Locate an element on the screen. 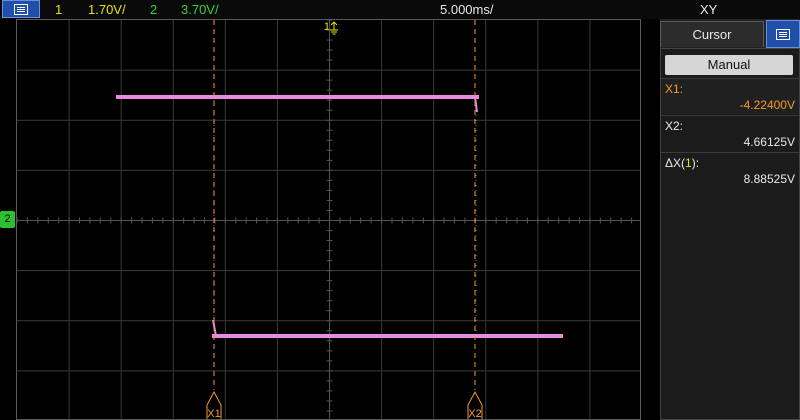 The height and width of the screenshot is (420, 800). channel-2-scale: 3.70V/ is located at coordinates (200, 9).